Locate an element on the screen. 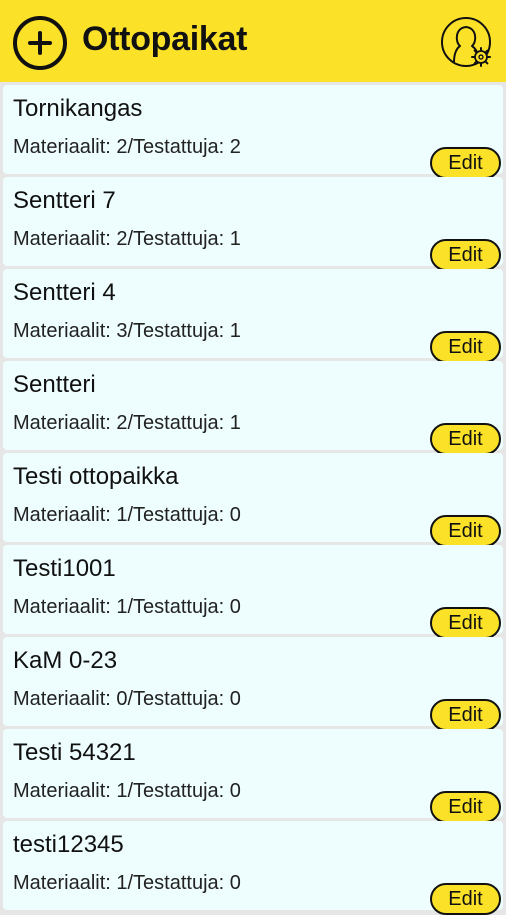 The image size is (506, 915). location-stats: Materiaalit: 3/Testattuja: 1 is located at coordinates (127, 331).